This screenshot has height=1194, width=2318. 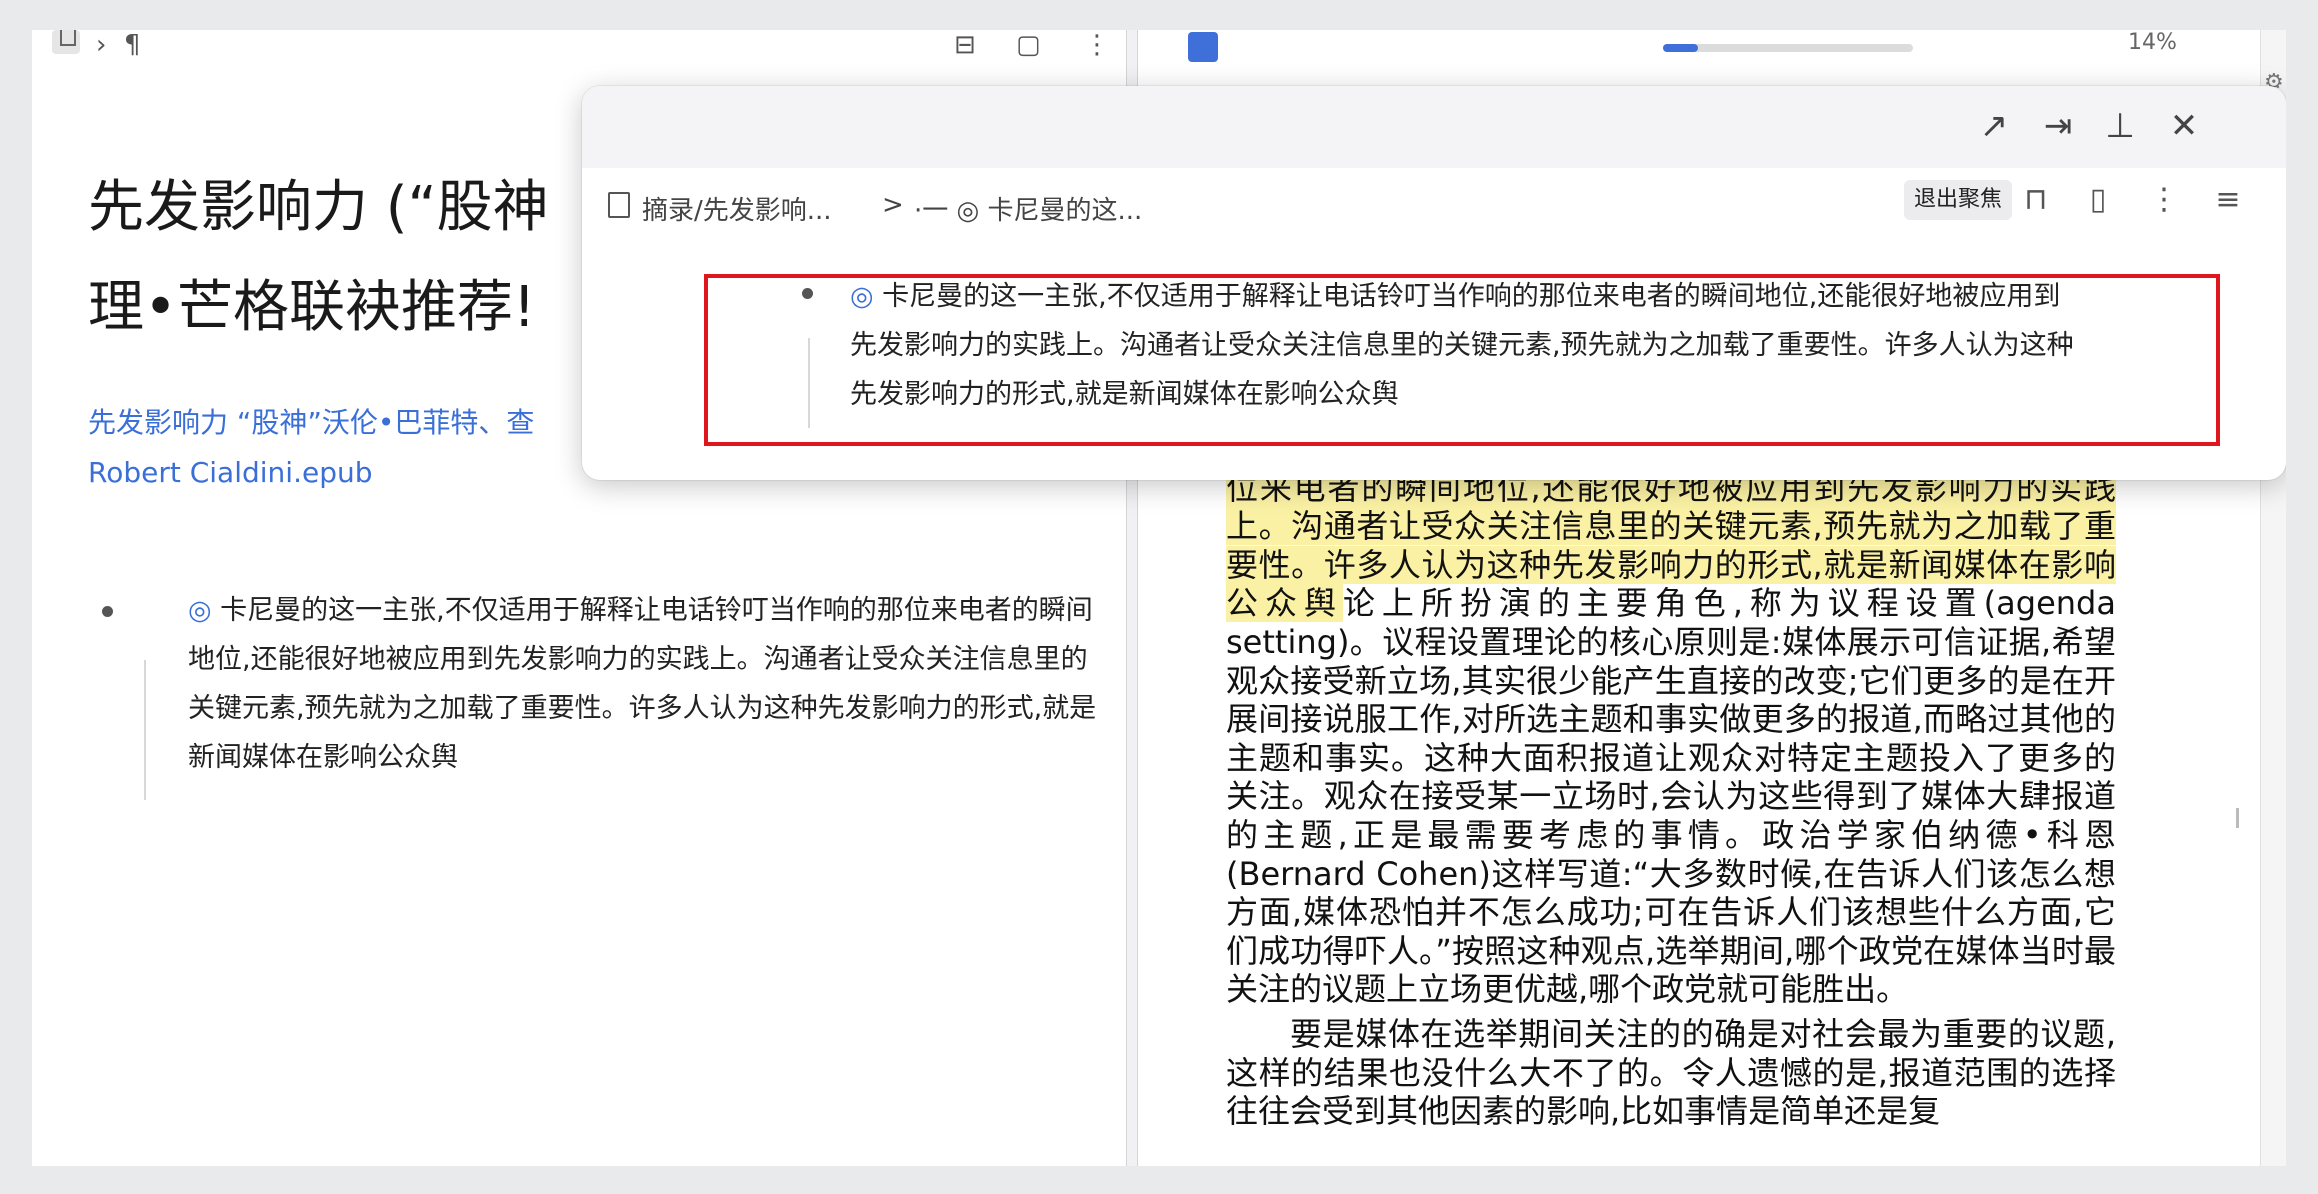 What do you see at coordinates (132, 45) in the screenshot?
I see `pilcrow-icon: ¶` at bounding box center [132, 45].